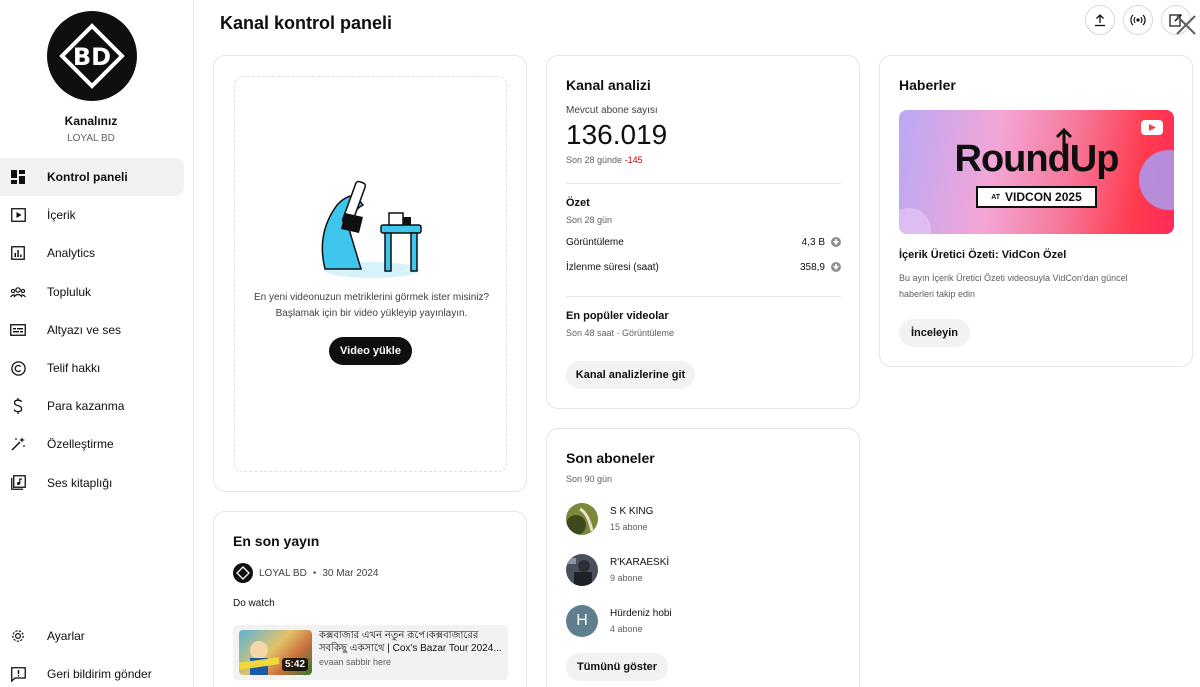 The image size is (1200, 687). Describe the element at coordinates (1043, 197) in the screenshot. I see `news-banner-event-name: VIDCON 2025` at that location.